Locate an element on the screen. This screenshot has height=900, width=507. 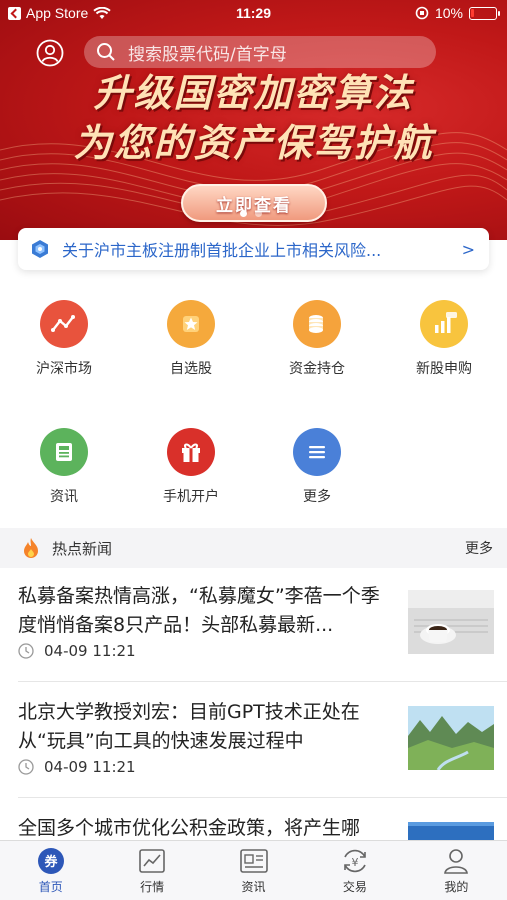
hot-news-title: 热点新闻 is located at coordinates (82, 548).